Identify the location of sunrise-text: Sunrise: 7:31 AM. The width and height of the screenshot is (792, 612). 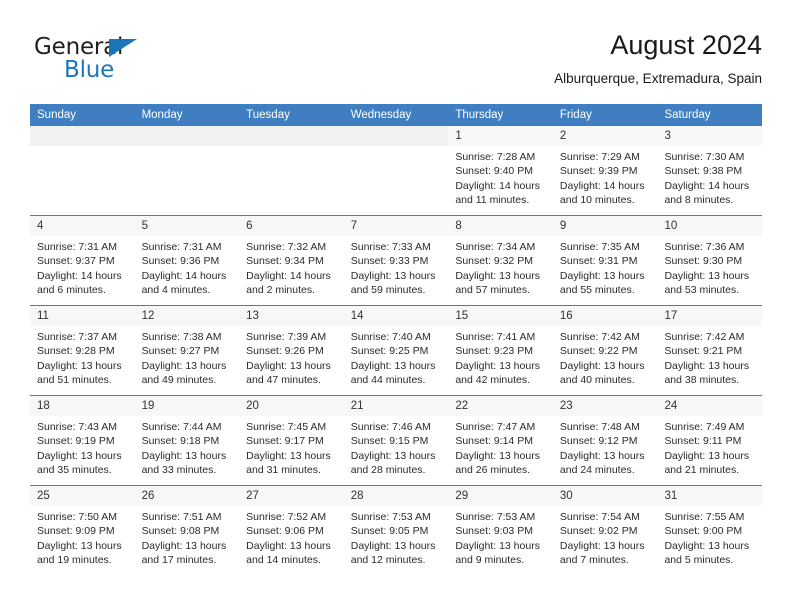
(181, 247).